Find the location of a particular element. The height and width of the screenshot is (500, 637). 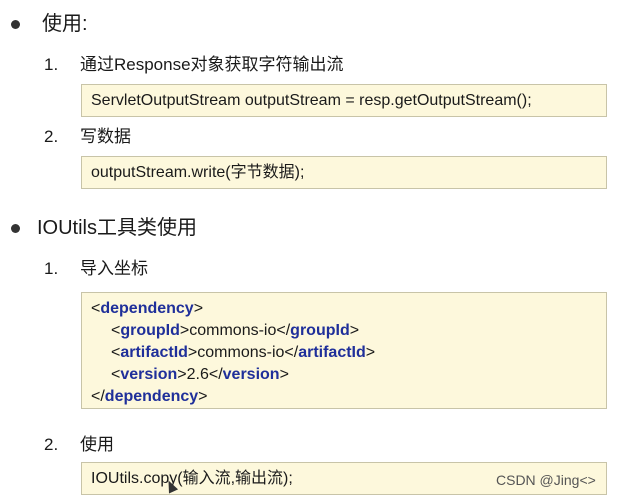

xml-line-version: <version>2.6</version> is located at coordinates (200, 374).